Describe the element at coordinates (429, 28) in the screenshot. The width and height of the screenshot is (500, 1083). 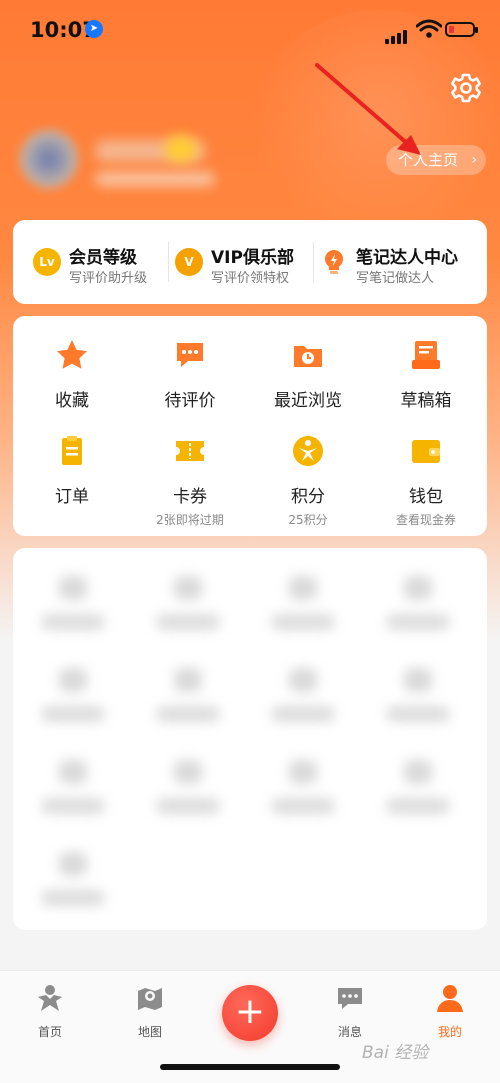
I see `wifi-icon` at that location.